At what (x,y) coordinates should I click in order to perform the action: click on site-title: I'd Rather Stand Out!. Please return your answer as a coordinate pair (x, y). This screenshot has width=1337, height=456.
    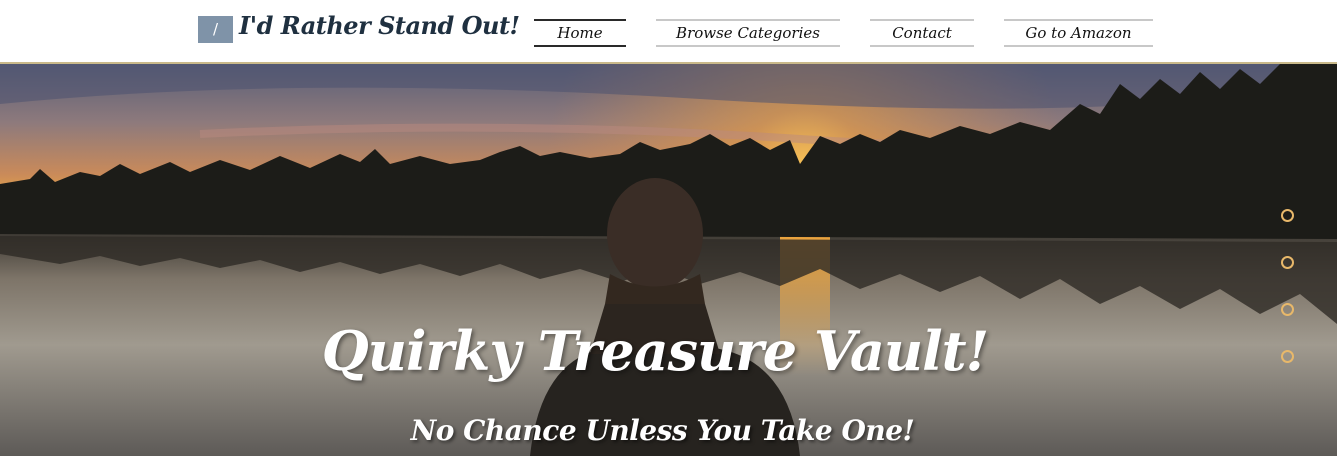
    Looking at the image, I should click on (379, 25).